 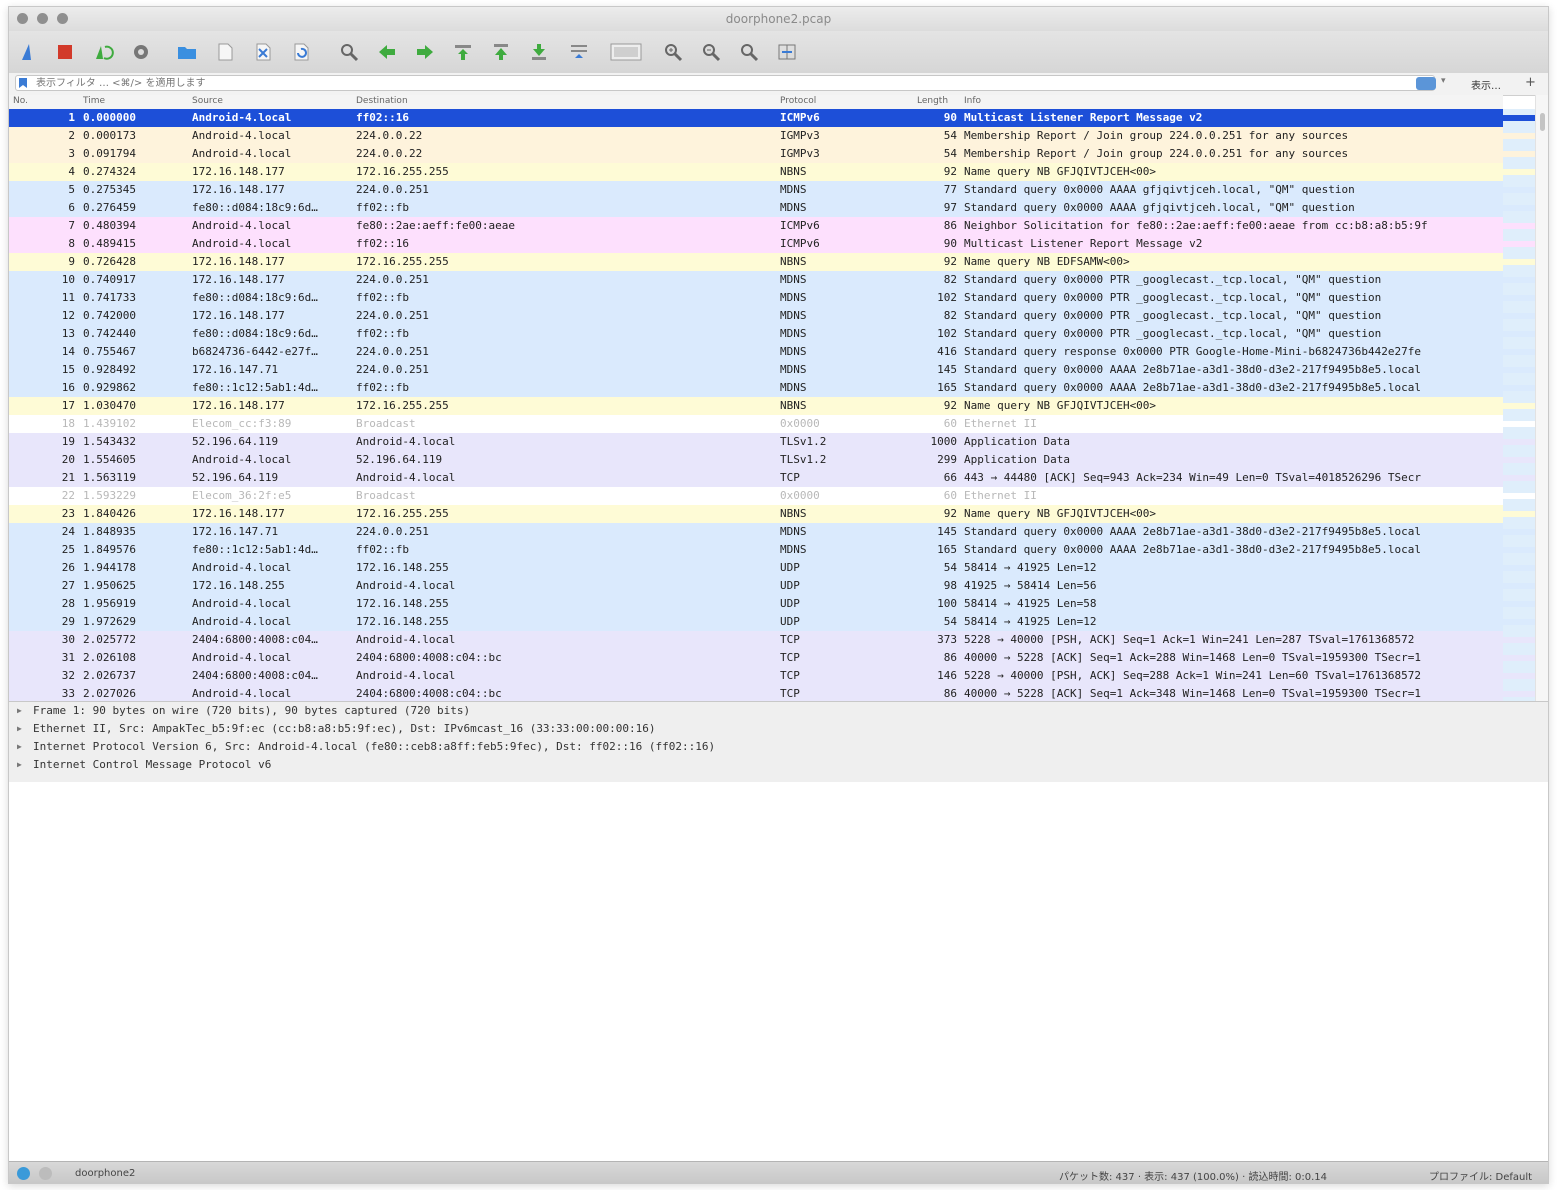 I want to click on expert-info-icon, so click(x=23, y=1173).